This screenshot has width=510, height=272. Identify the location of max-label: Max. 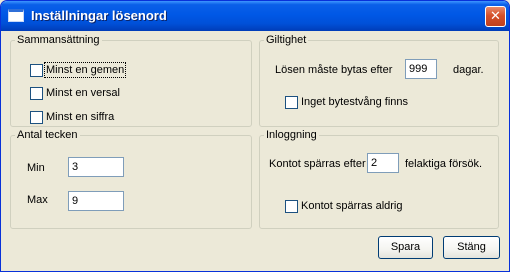
(37, 200).